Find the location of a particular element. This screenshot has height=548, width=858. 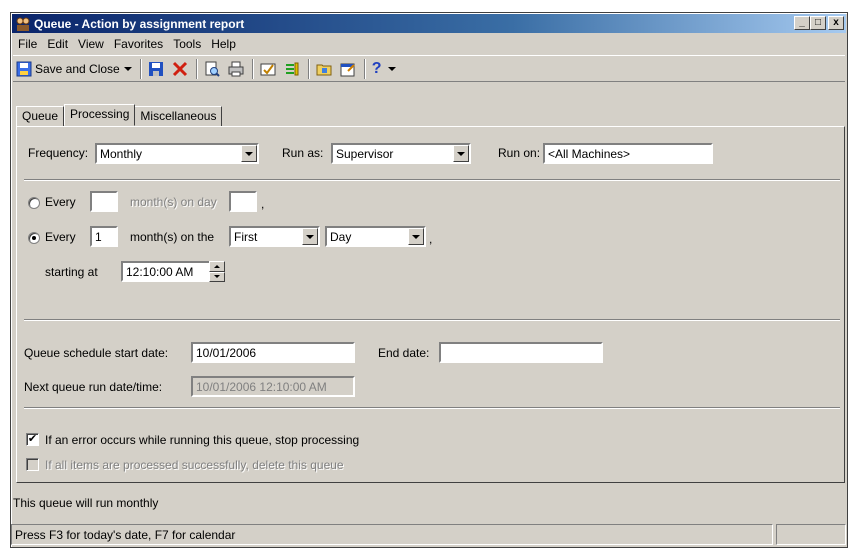

month-on-day-label: month(s) on day is located at coordinates (173, 202).